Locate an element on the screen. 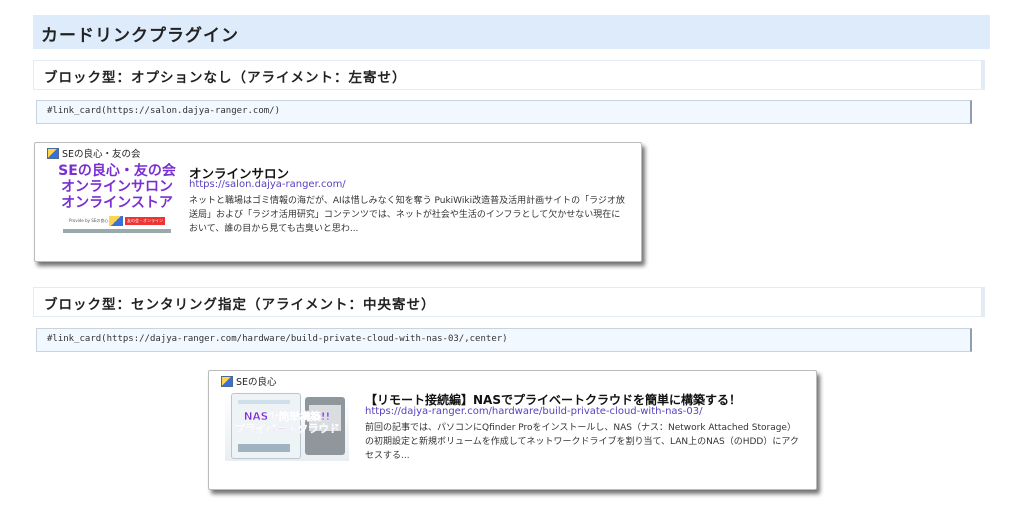 The image size is (1024, 512). thumb-footer: Provide by SEの良心 is located at coordinates (89, 220).